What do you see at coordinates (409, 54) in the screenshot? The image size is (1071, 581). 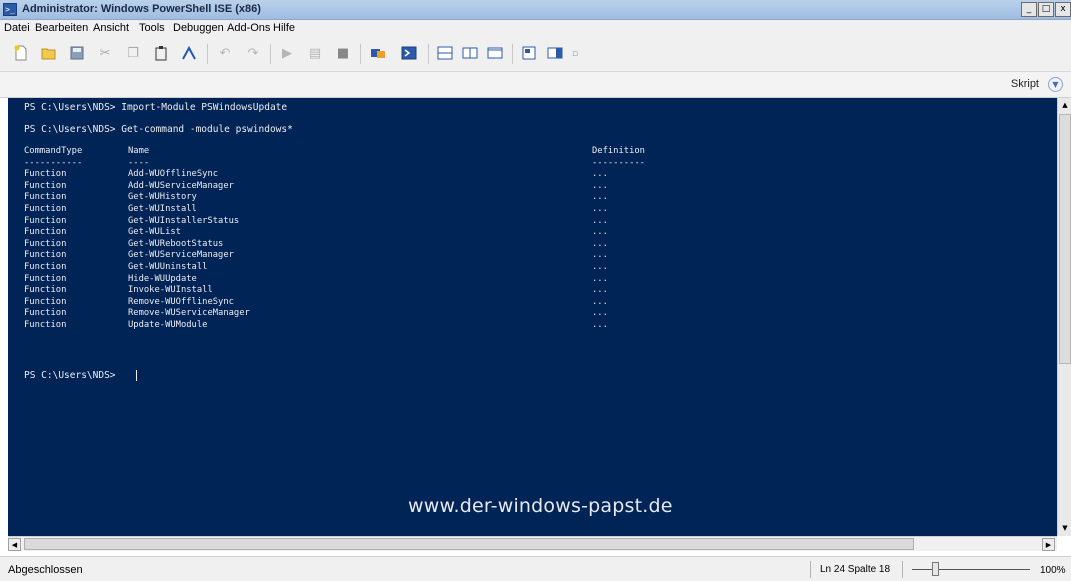 I see `powershell-icon` at bounding box center [409, 54].